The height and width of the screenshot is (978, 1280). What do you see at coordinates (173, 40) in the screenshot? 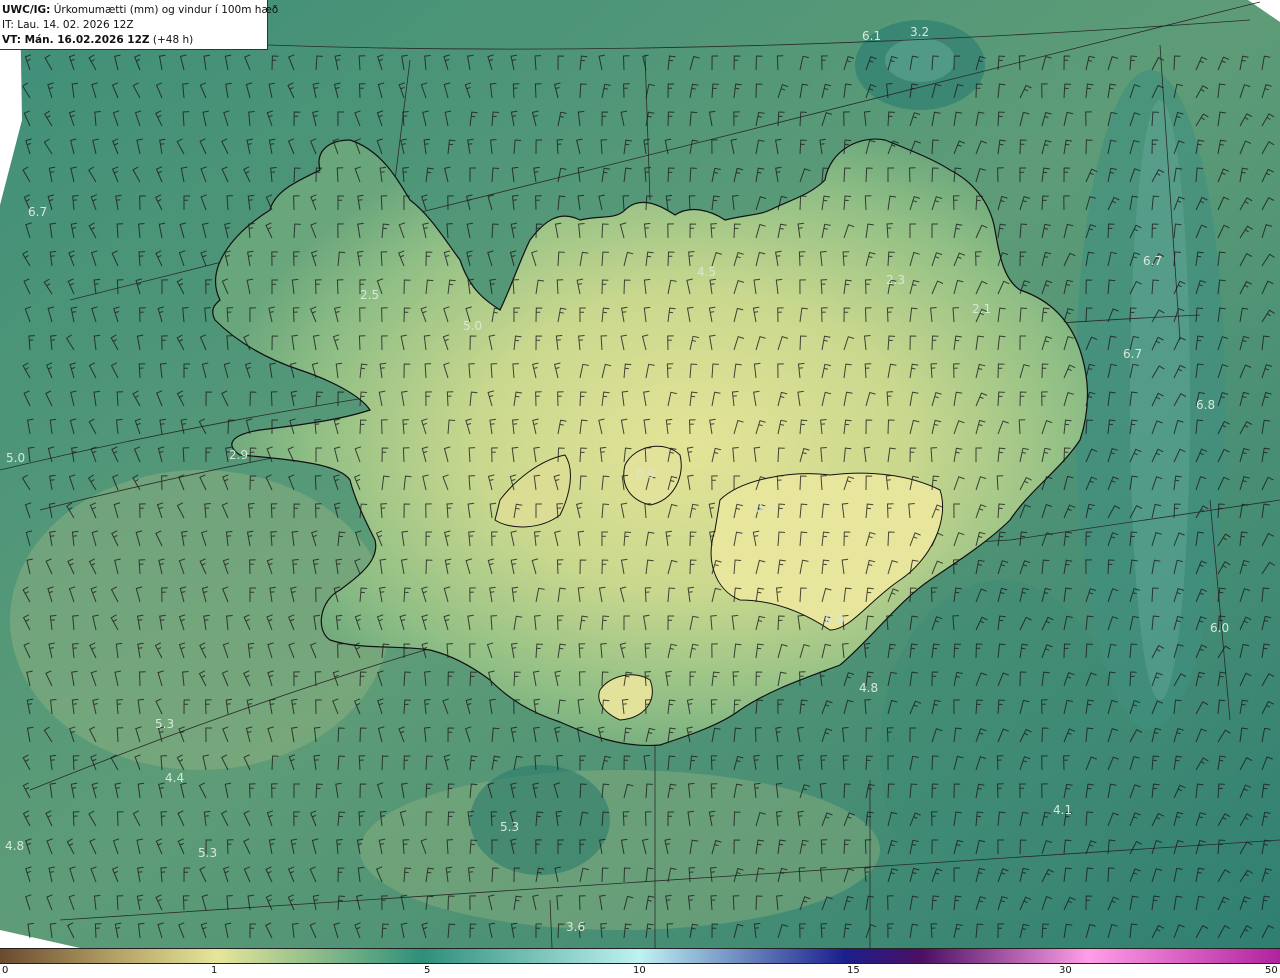
I see `forecast-offset: (+48 h)` at bounding box center [173, 40].